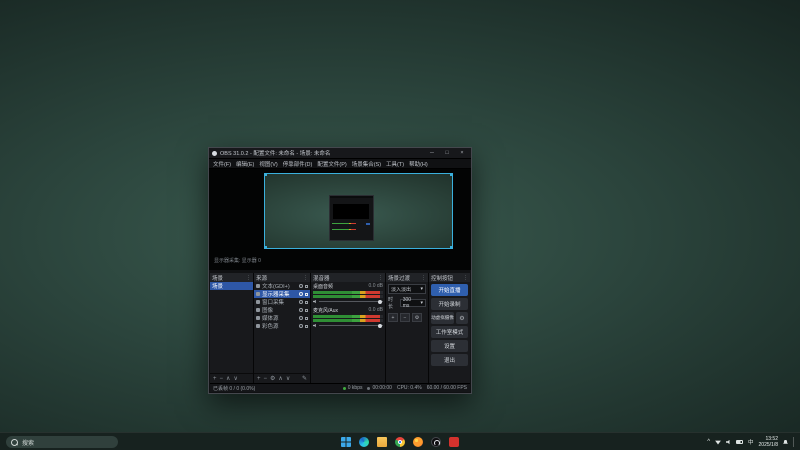 This screenshot has width=800, height=450. What do you see at coordinates (364, 442) in the screenshot?
I see `edge-icon` at bounding box center [364, 442].